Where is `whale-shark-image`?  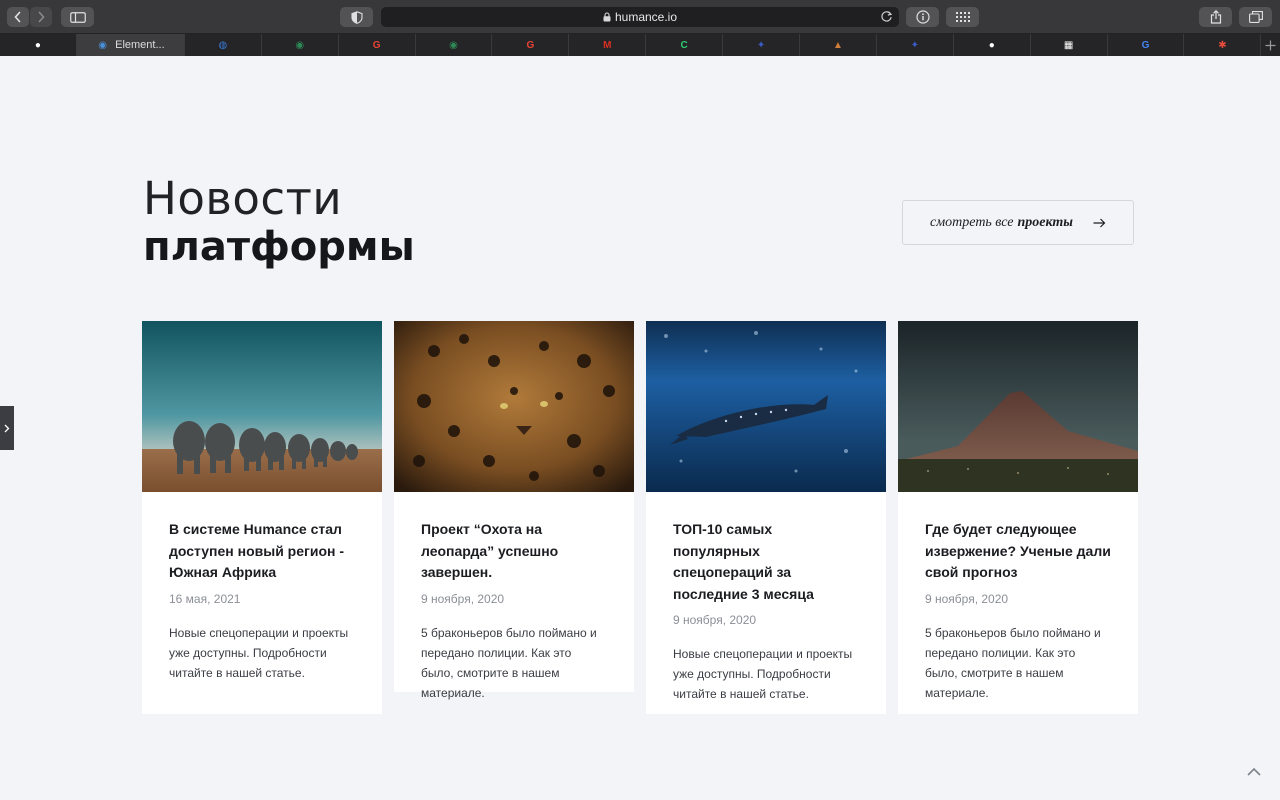
whale-shark-image is located at coordinates (766, 406).